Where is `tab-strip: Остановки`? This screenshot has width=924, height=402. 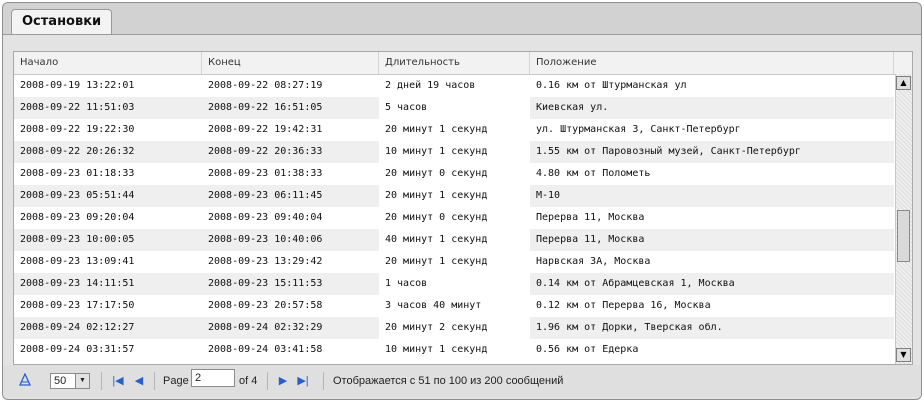
tab-strip: Остановки is located at coordinates (462, 19).